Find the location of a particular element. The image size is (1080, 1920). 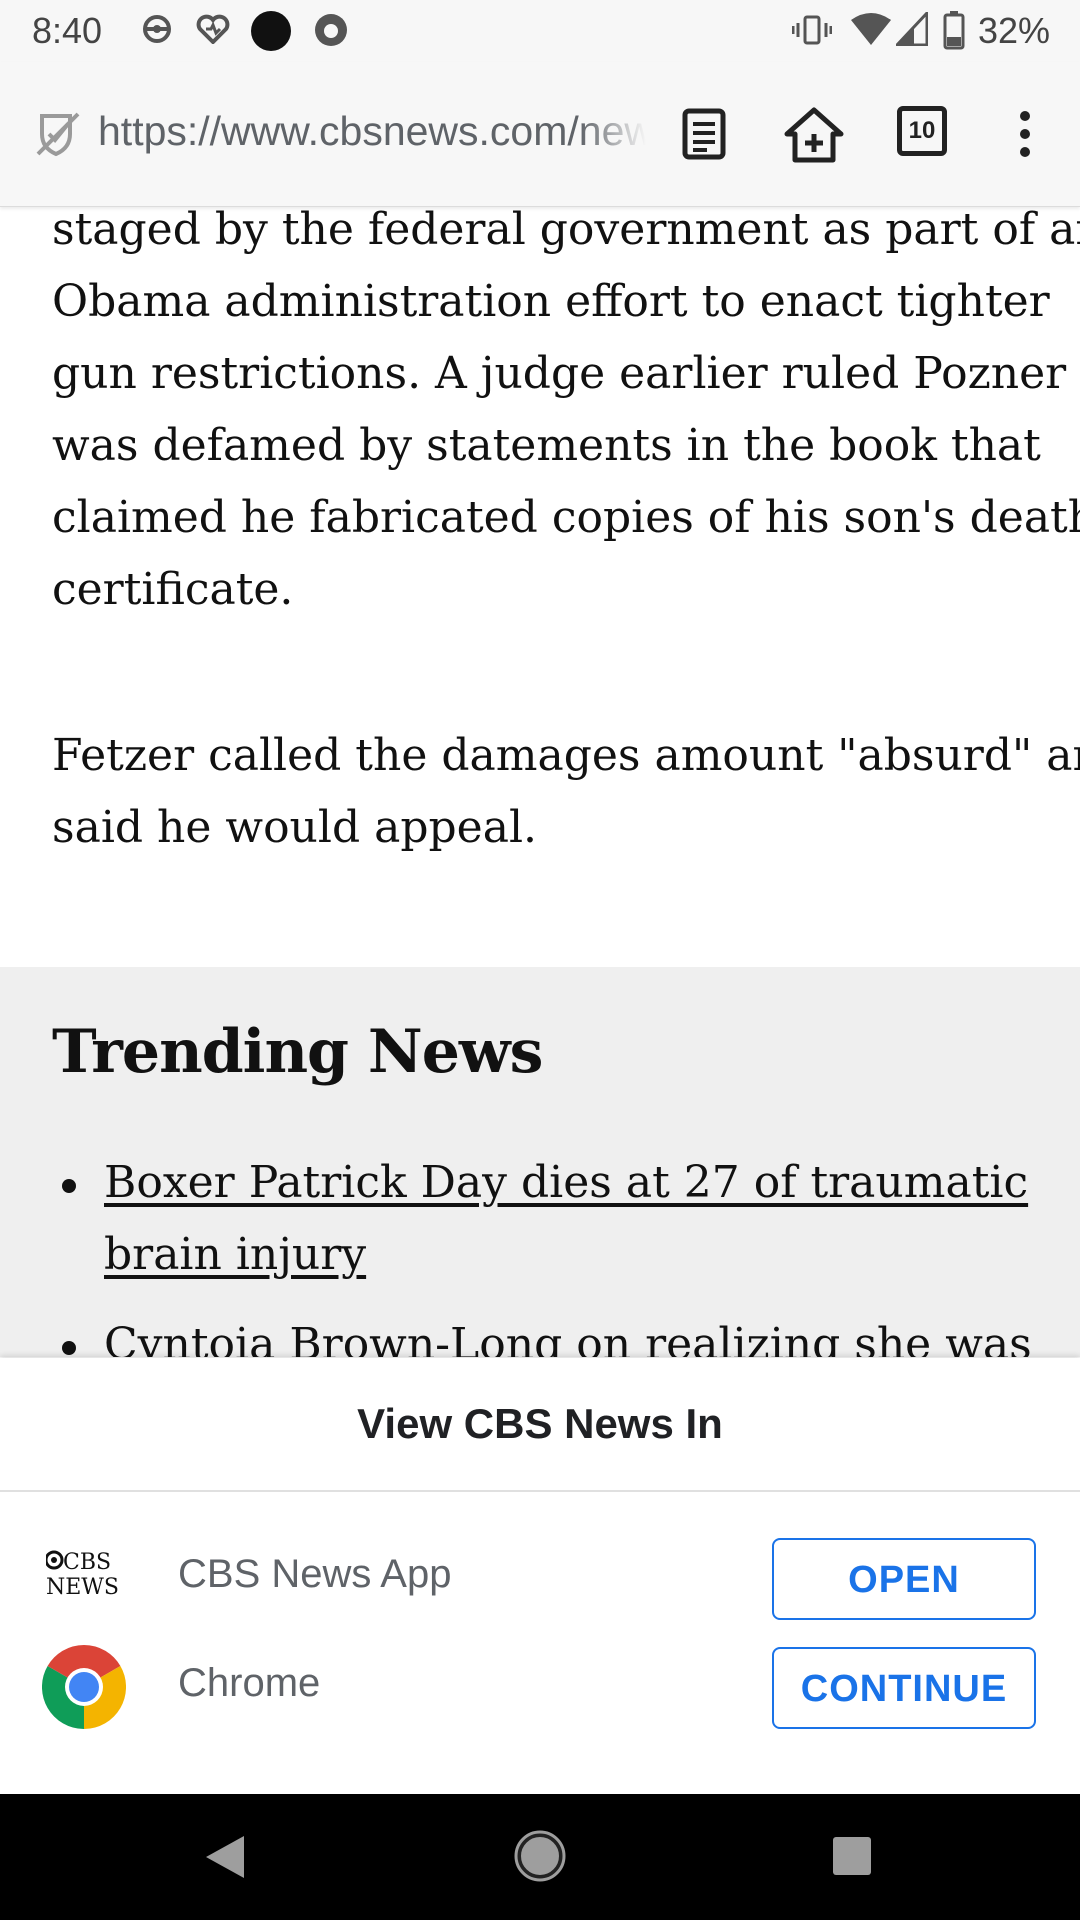

status-time: 8:40 is located at coordinates (67, 30).